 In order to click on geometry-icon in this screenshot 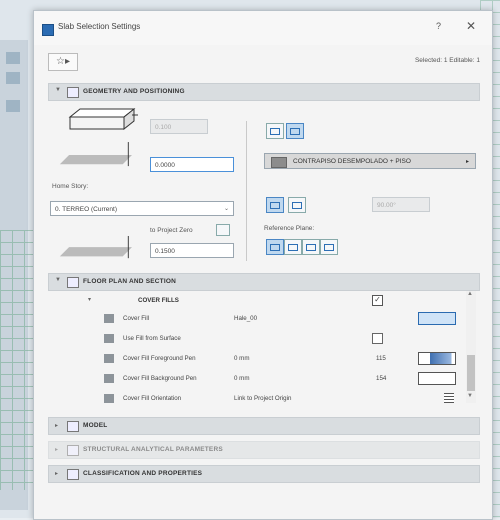, I will do `click(73, 92)`.